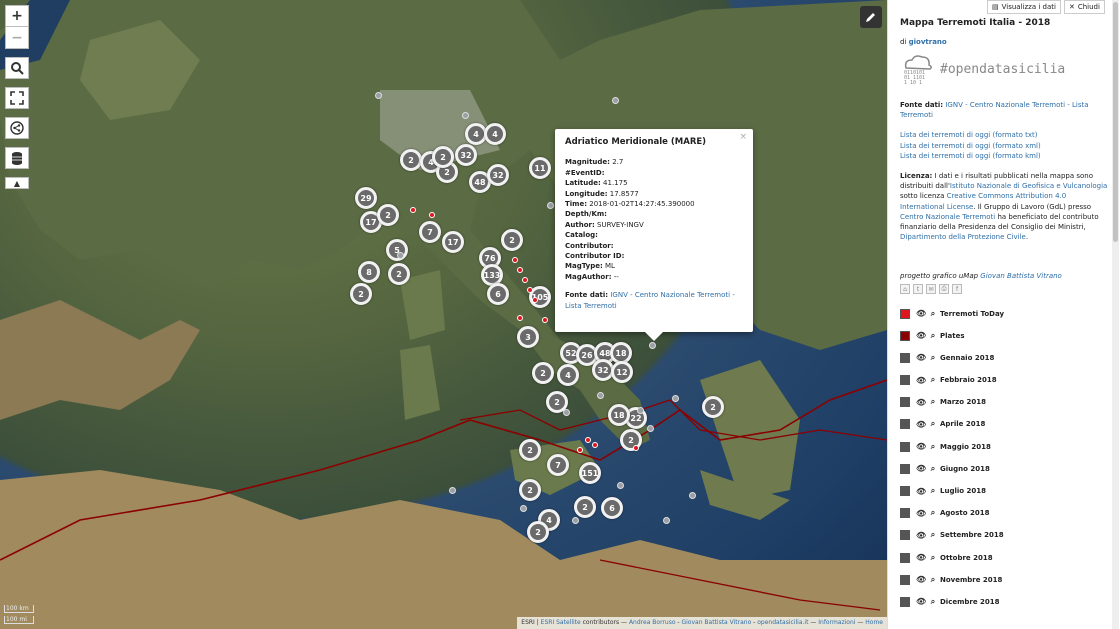 The width and height of the screenshot is (1120, 629). What do you see at coordinates (622, 372) in the screenshot?
I see `cluster-marker: 12` at bounding box center [622, 372].